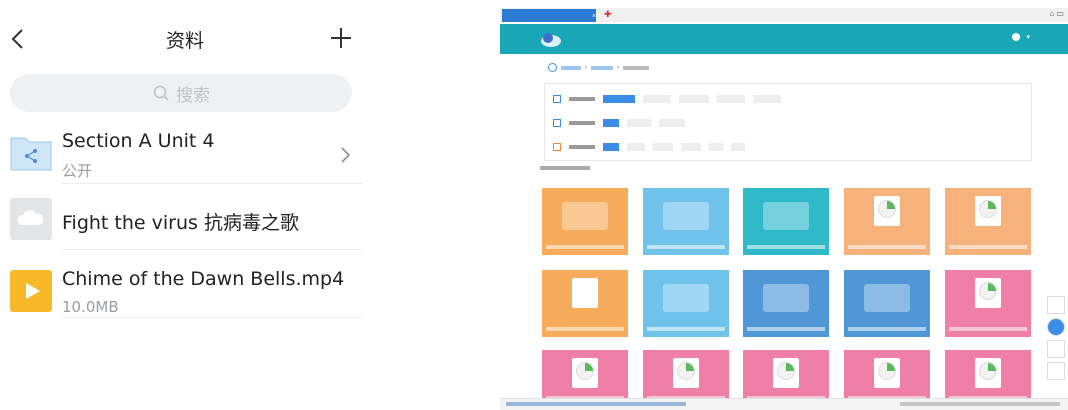 The height and width of the screenshot is (410, 1068). What do you see at coordinates (1028, 37) in the screenshot?
I see `caret-down-icon: ▾` at bounding box center [1028, 37].